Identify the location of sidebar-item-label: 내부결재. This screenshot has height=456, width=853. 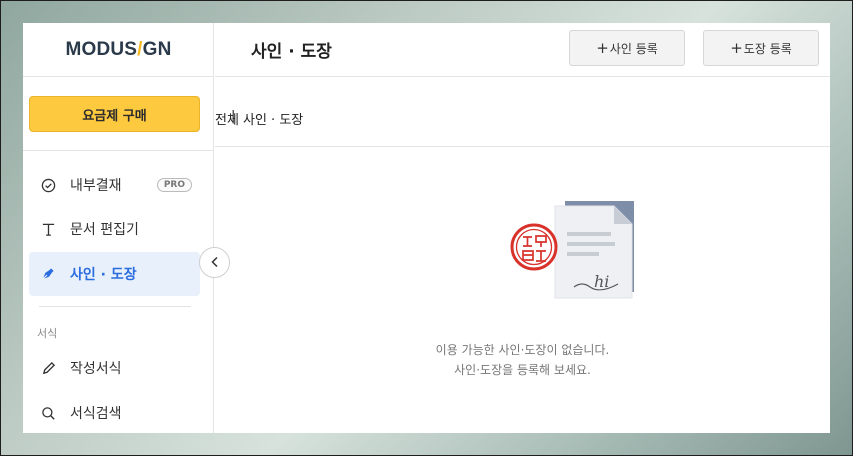
(96, 186).